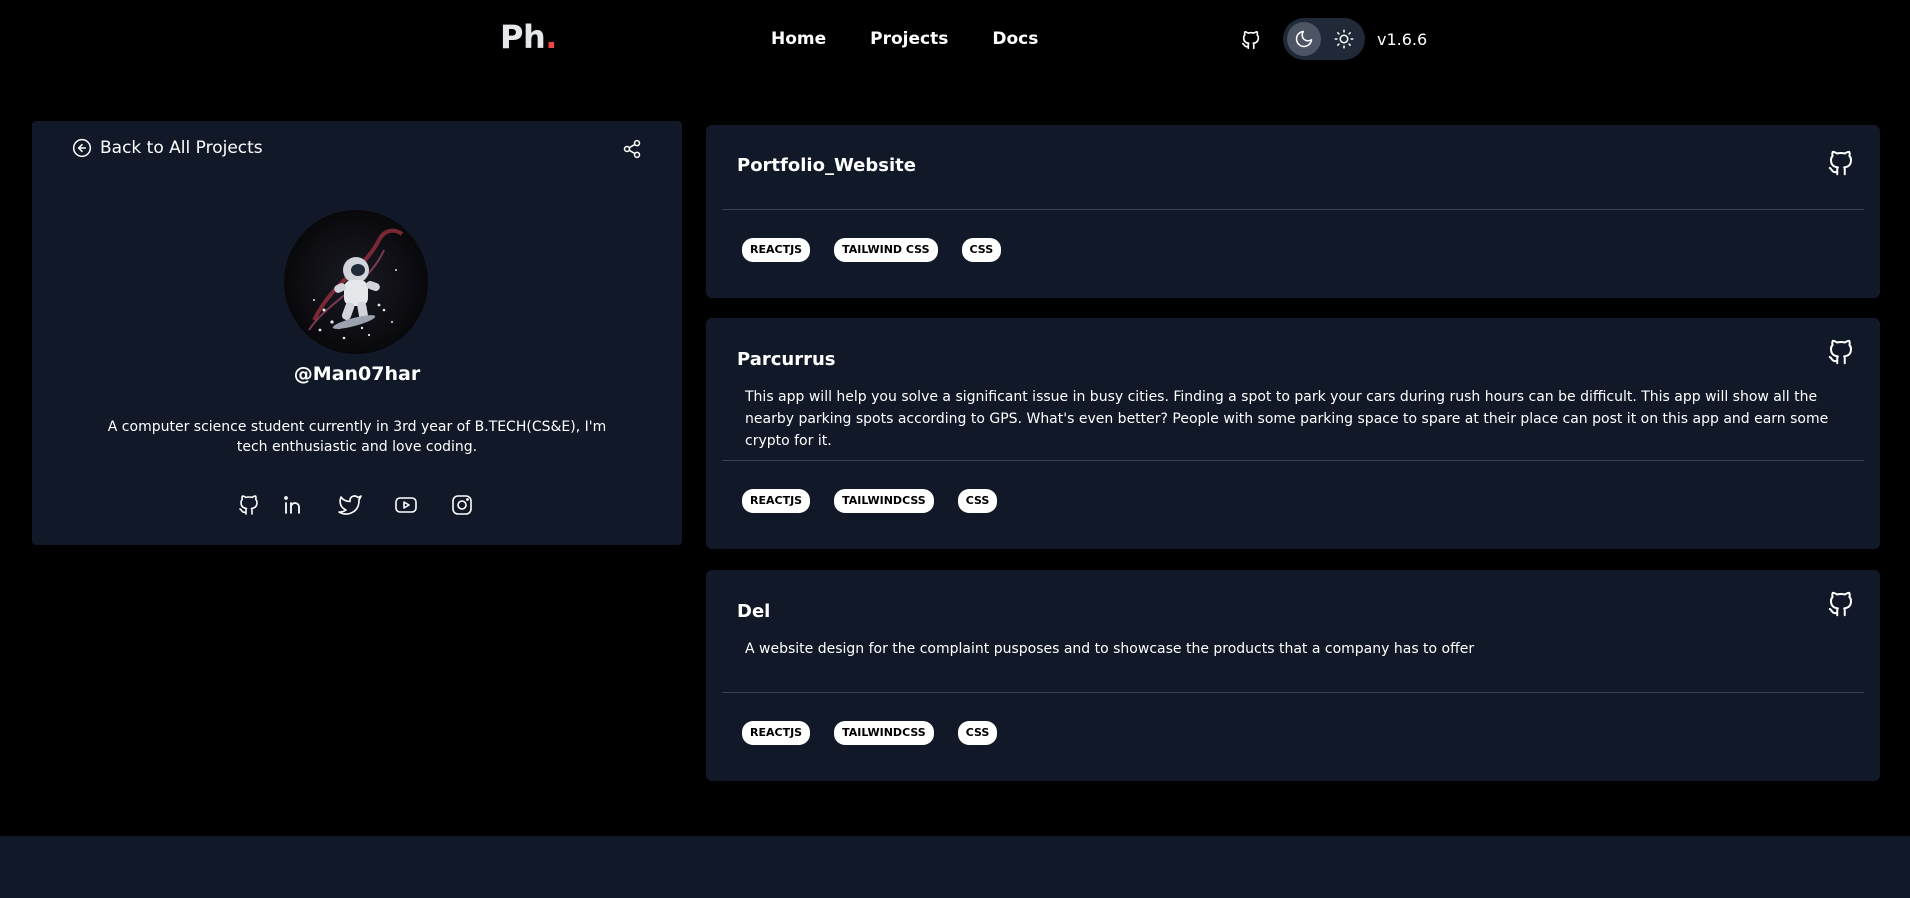  I want to click on youtube-icon, so click(406, 505).